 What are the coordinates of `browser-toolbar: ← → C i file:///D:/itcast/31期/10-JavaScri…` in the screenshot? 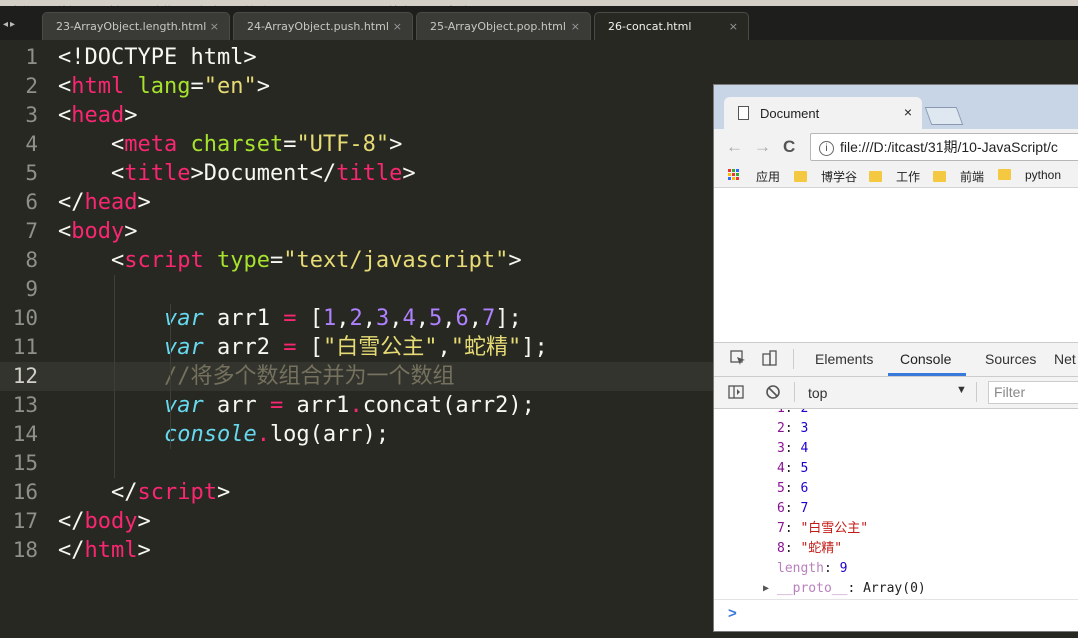 It's located at (896, 146).